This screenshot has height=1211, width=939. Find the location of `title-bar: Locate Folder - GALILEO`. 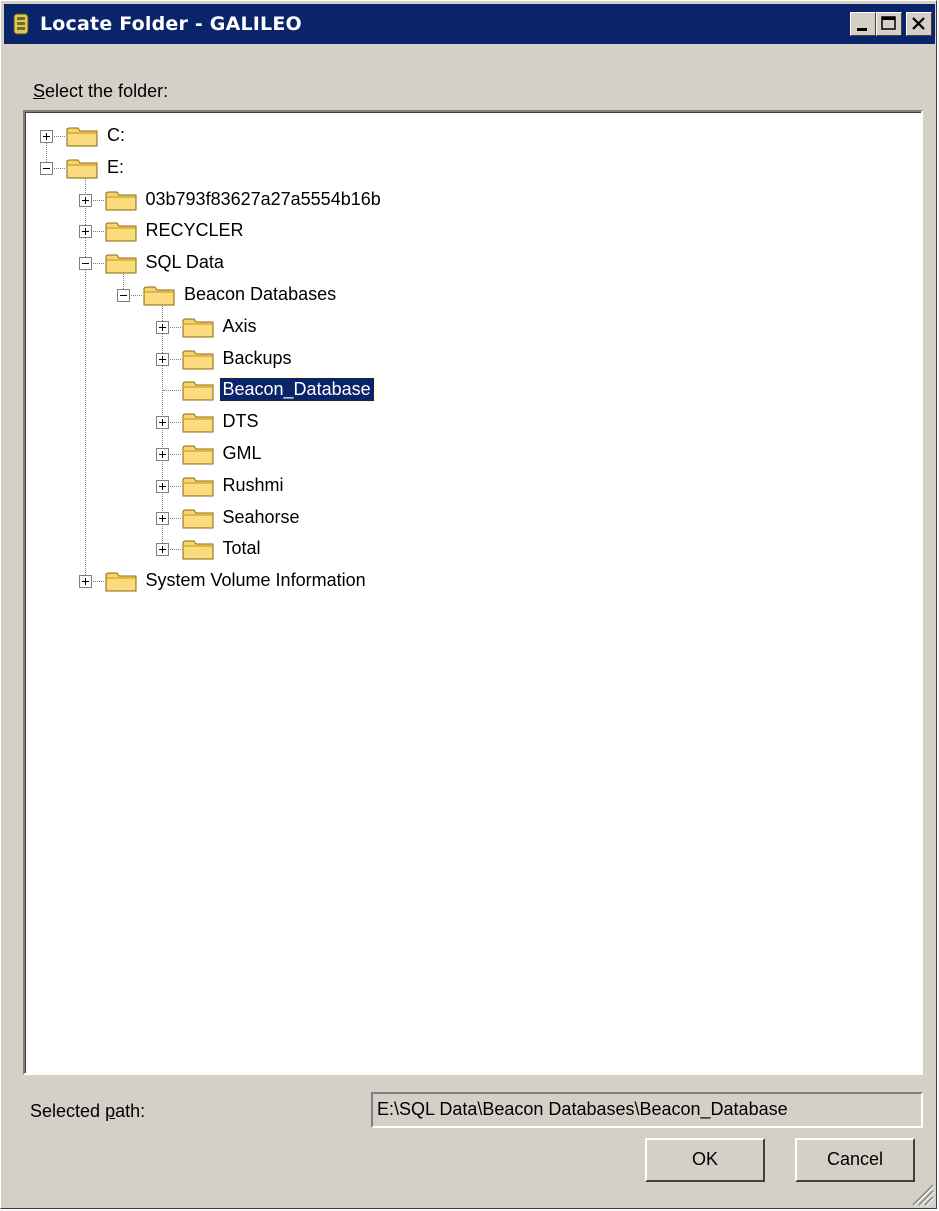

title-bar: Locate Folder - GALILEO is located at coordinates (469, 24).